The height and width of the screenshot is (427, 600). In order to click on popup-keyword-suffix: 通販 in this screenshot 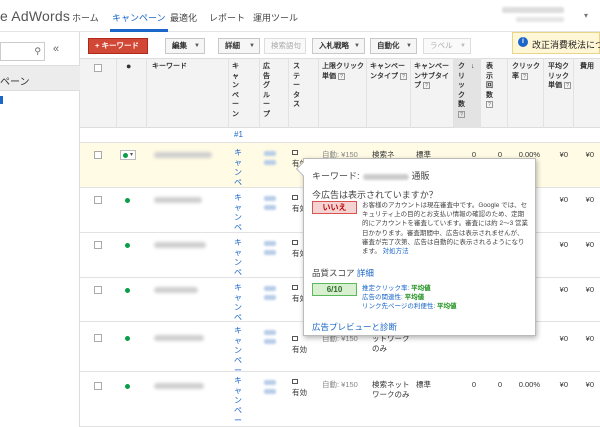, I will do `click(420, 176)`.